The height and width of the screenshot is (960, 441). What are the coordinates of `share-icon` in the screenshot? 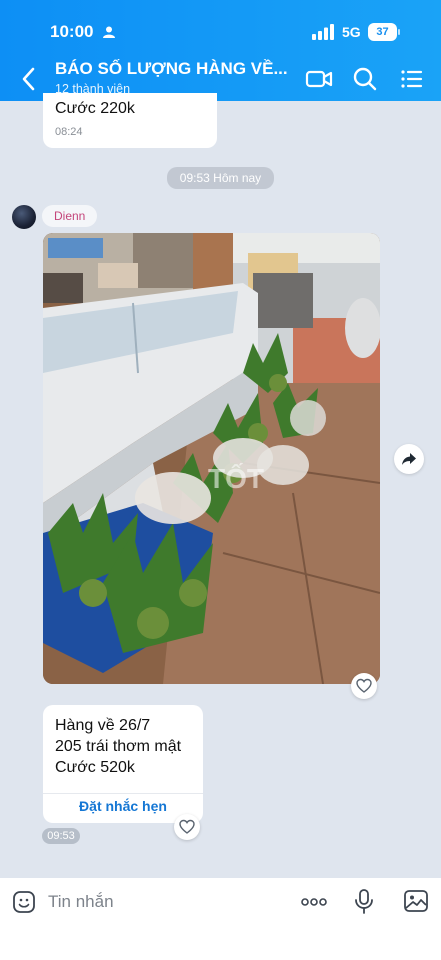 It's located at (409, 459).